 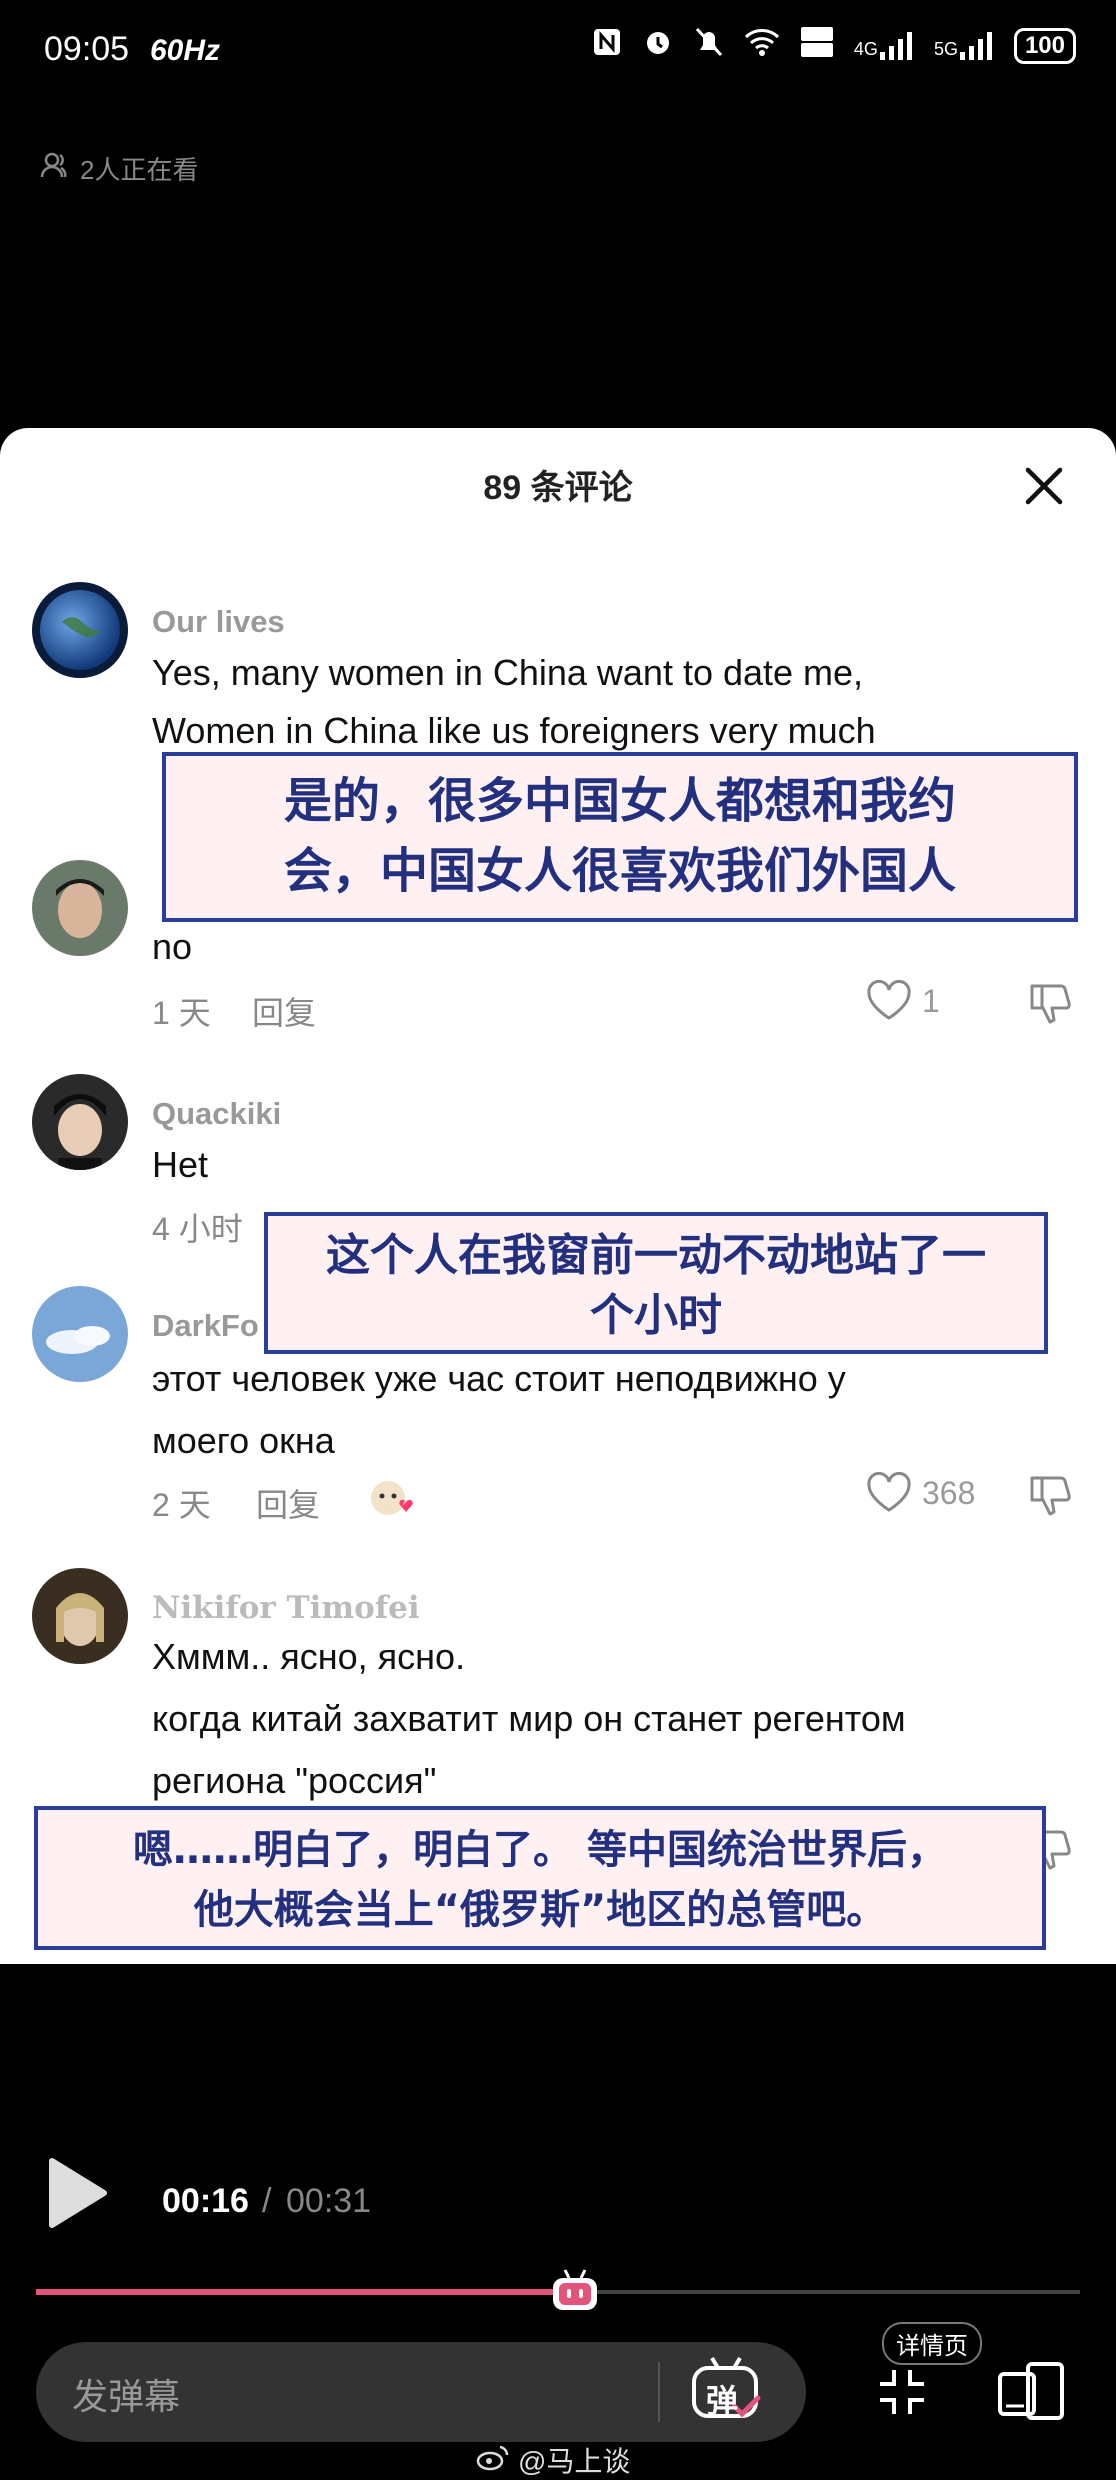 I want to click on watermark: @马上谈, so click(x=553, y=2460).